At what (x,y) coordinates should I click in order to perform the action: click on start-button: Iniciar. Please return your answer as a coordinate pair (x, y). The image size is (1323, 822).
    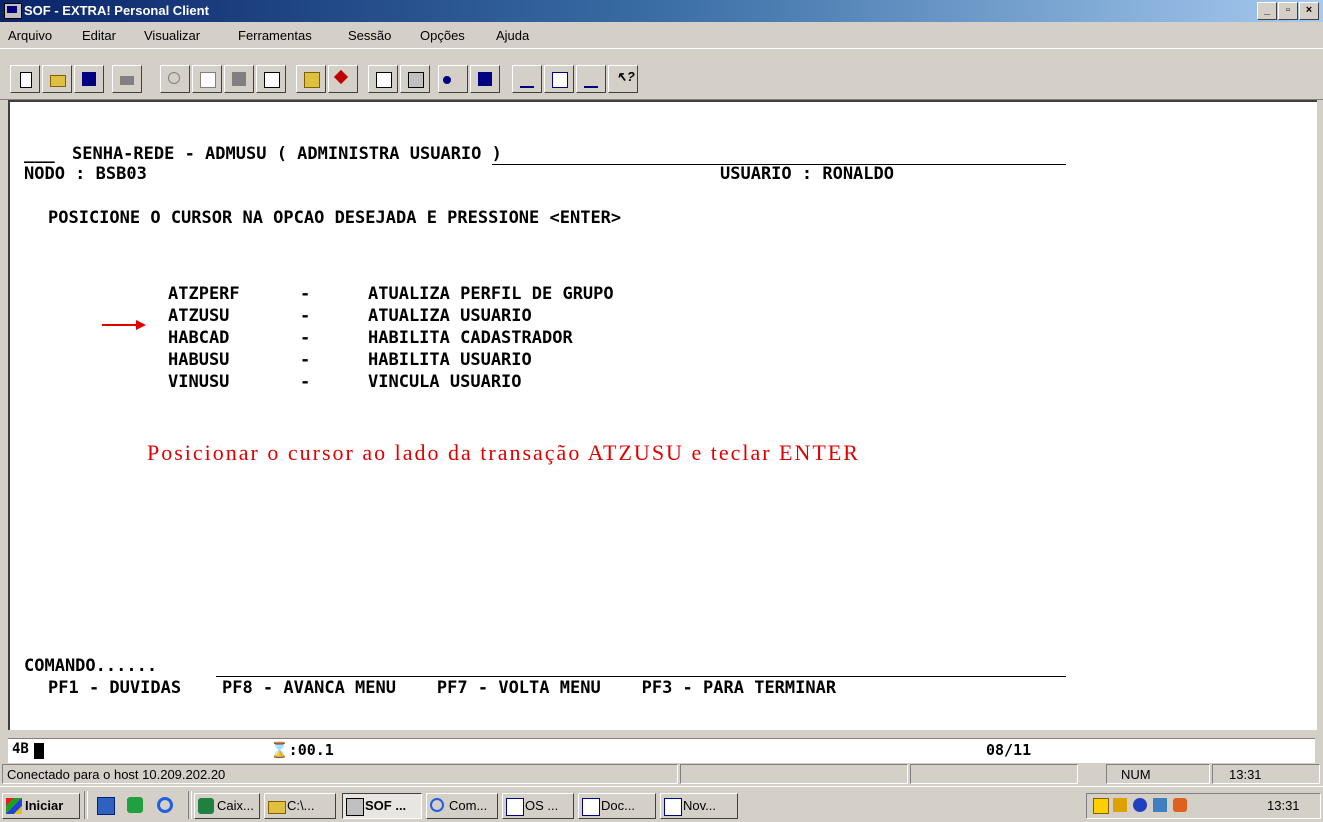
    Looking at the image, I should click on (41, 806).